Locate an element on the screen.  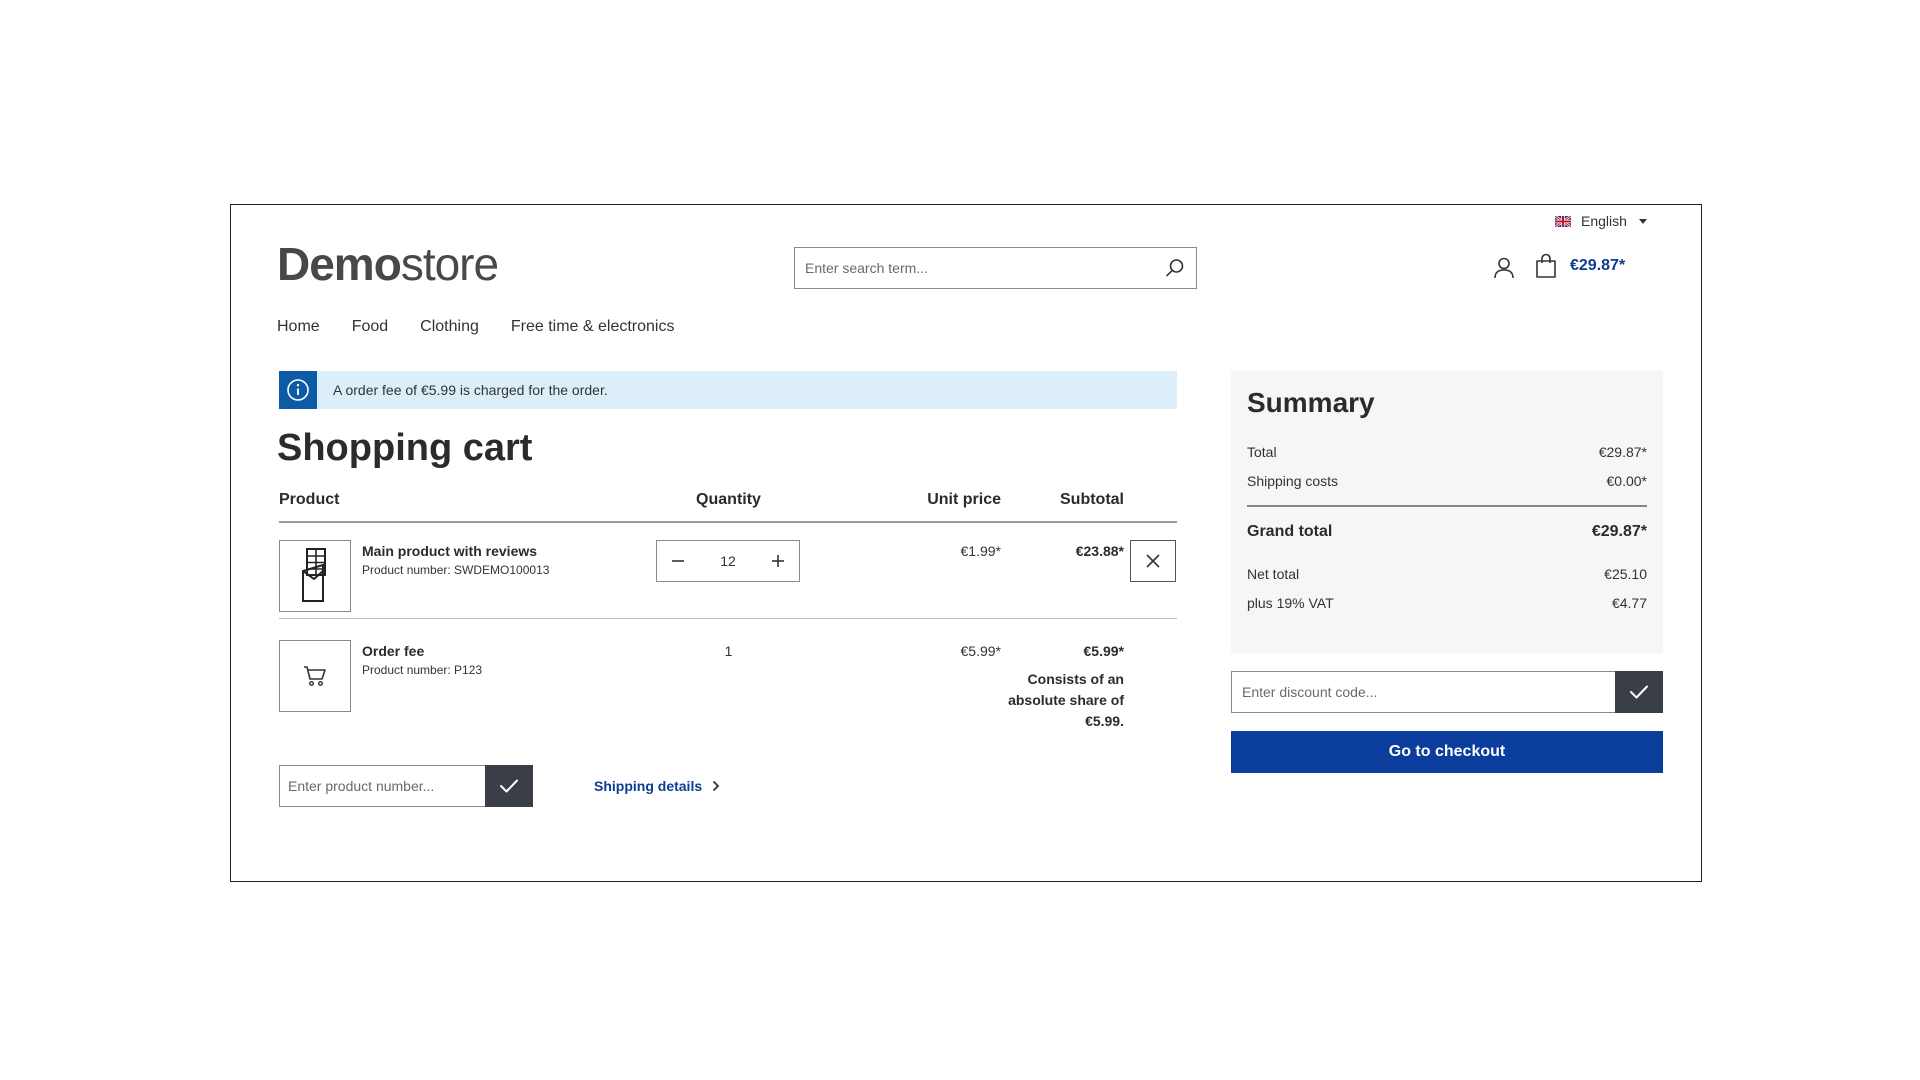
quantity-input is located at coordinates (728, 561).